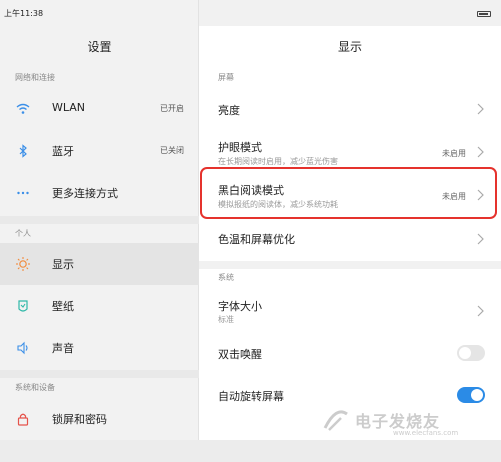 The width and height of the screenshot is (501, 462). Describe the element at coordinates (349, 47) in the screenshot. I see `page-title: 显示` at that location.